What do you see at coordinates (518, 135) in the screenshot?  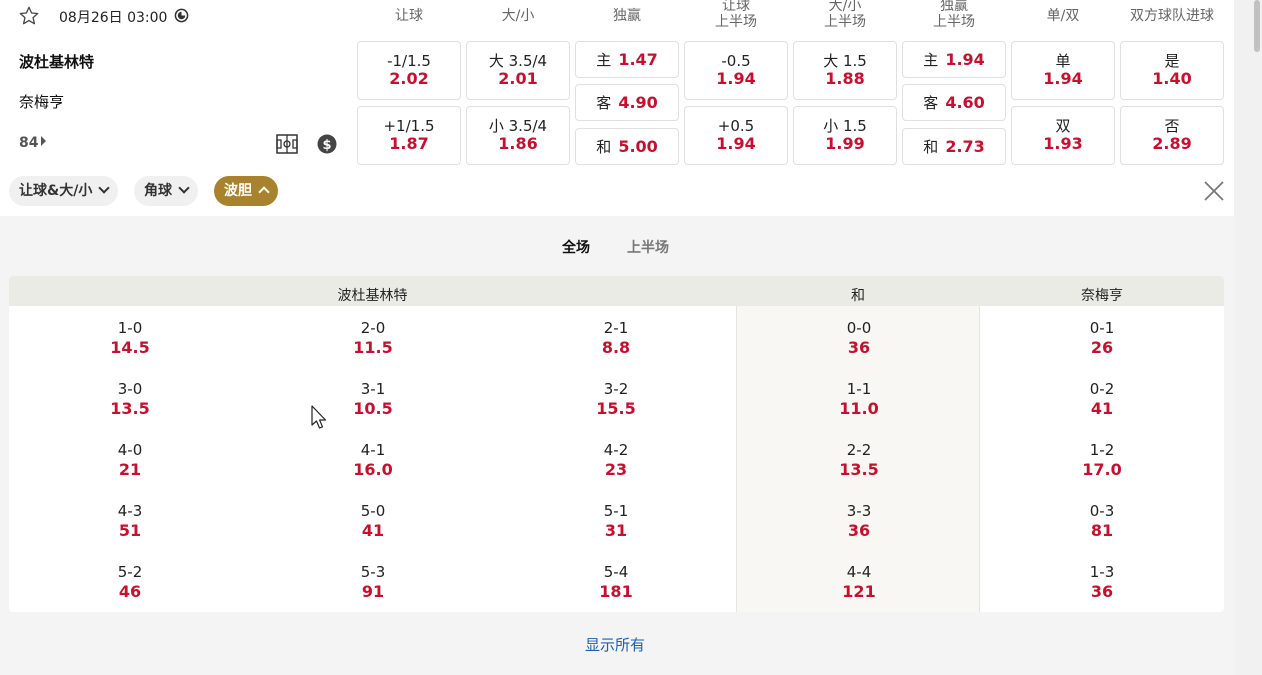 I see `odds-under: 小 3.5/4 1.86` at bounding box center [518, 135].